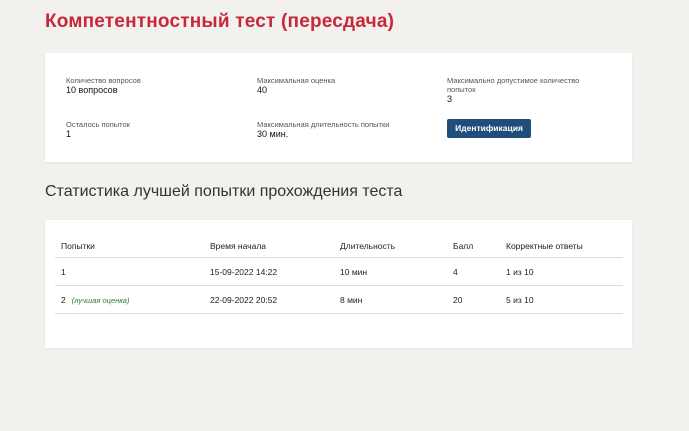 Image resolution: width=689 pixels, height=431 pixels. What do you see at coordinates (103, 80) in the screenshot?
I see `question-count-label: Количество вопросов` at bounding box center [103, 80].